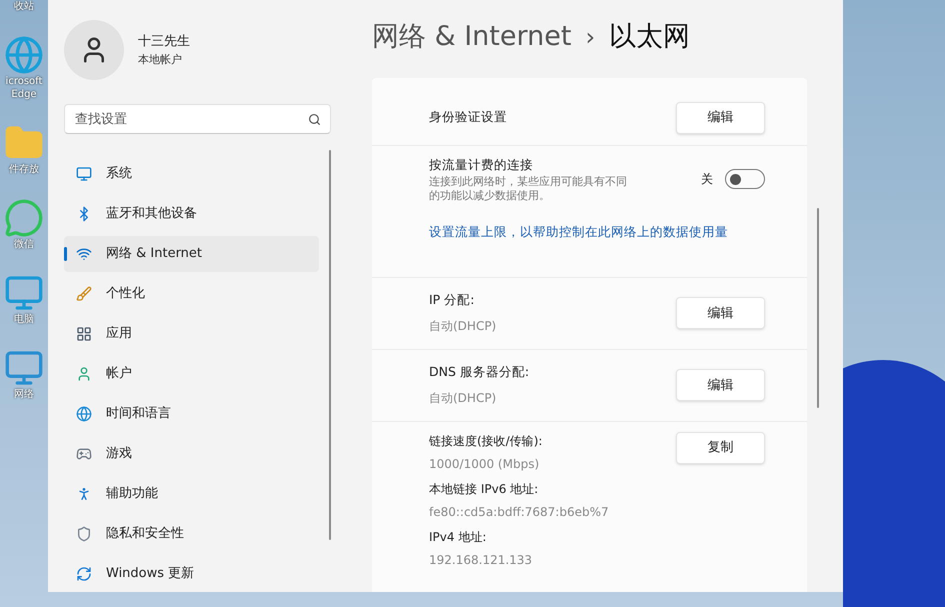 Image resolution: width=945 pixels, height=607 pixels. Describe the element at coordinates (84, 254) in the screenshot. I see `wifi-icon` at that location.